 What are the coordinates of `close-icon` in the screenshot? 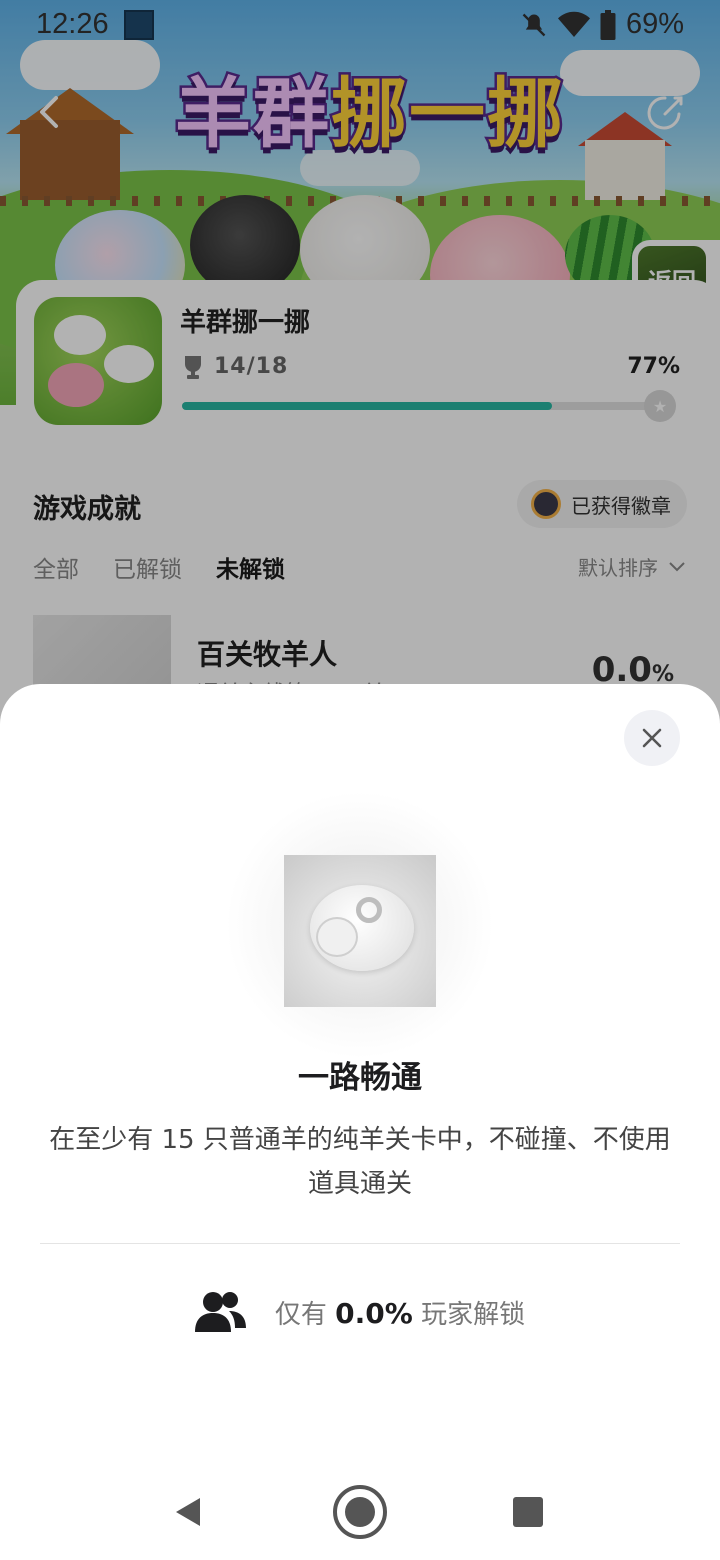 It's located at (652, 738).